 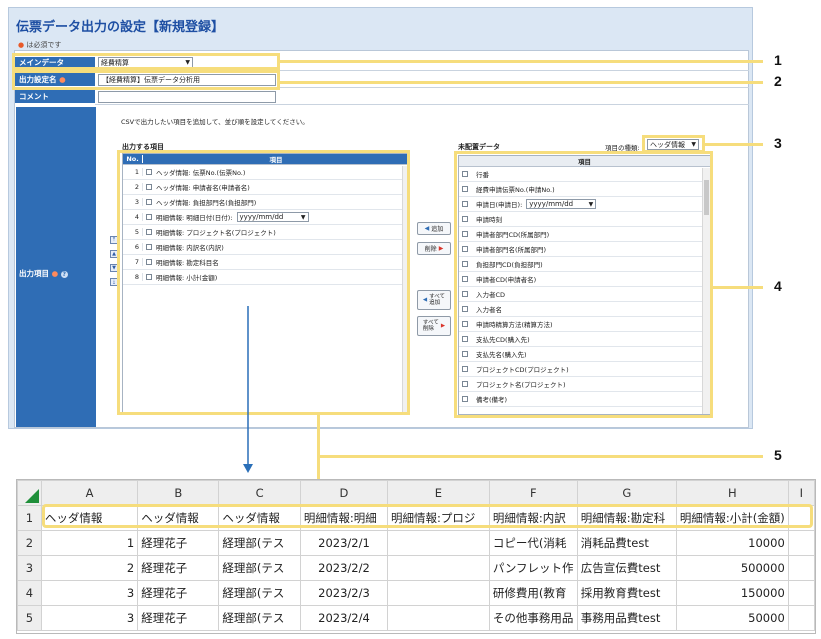 What do you see at coordinates (89, 493) in the screenshot?
I see `column-header: A` at bounding box center [89, 493].